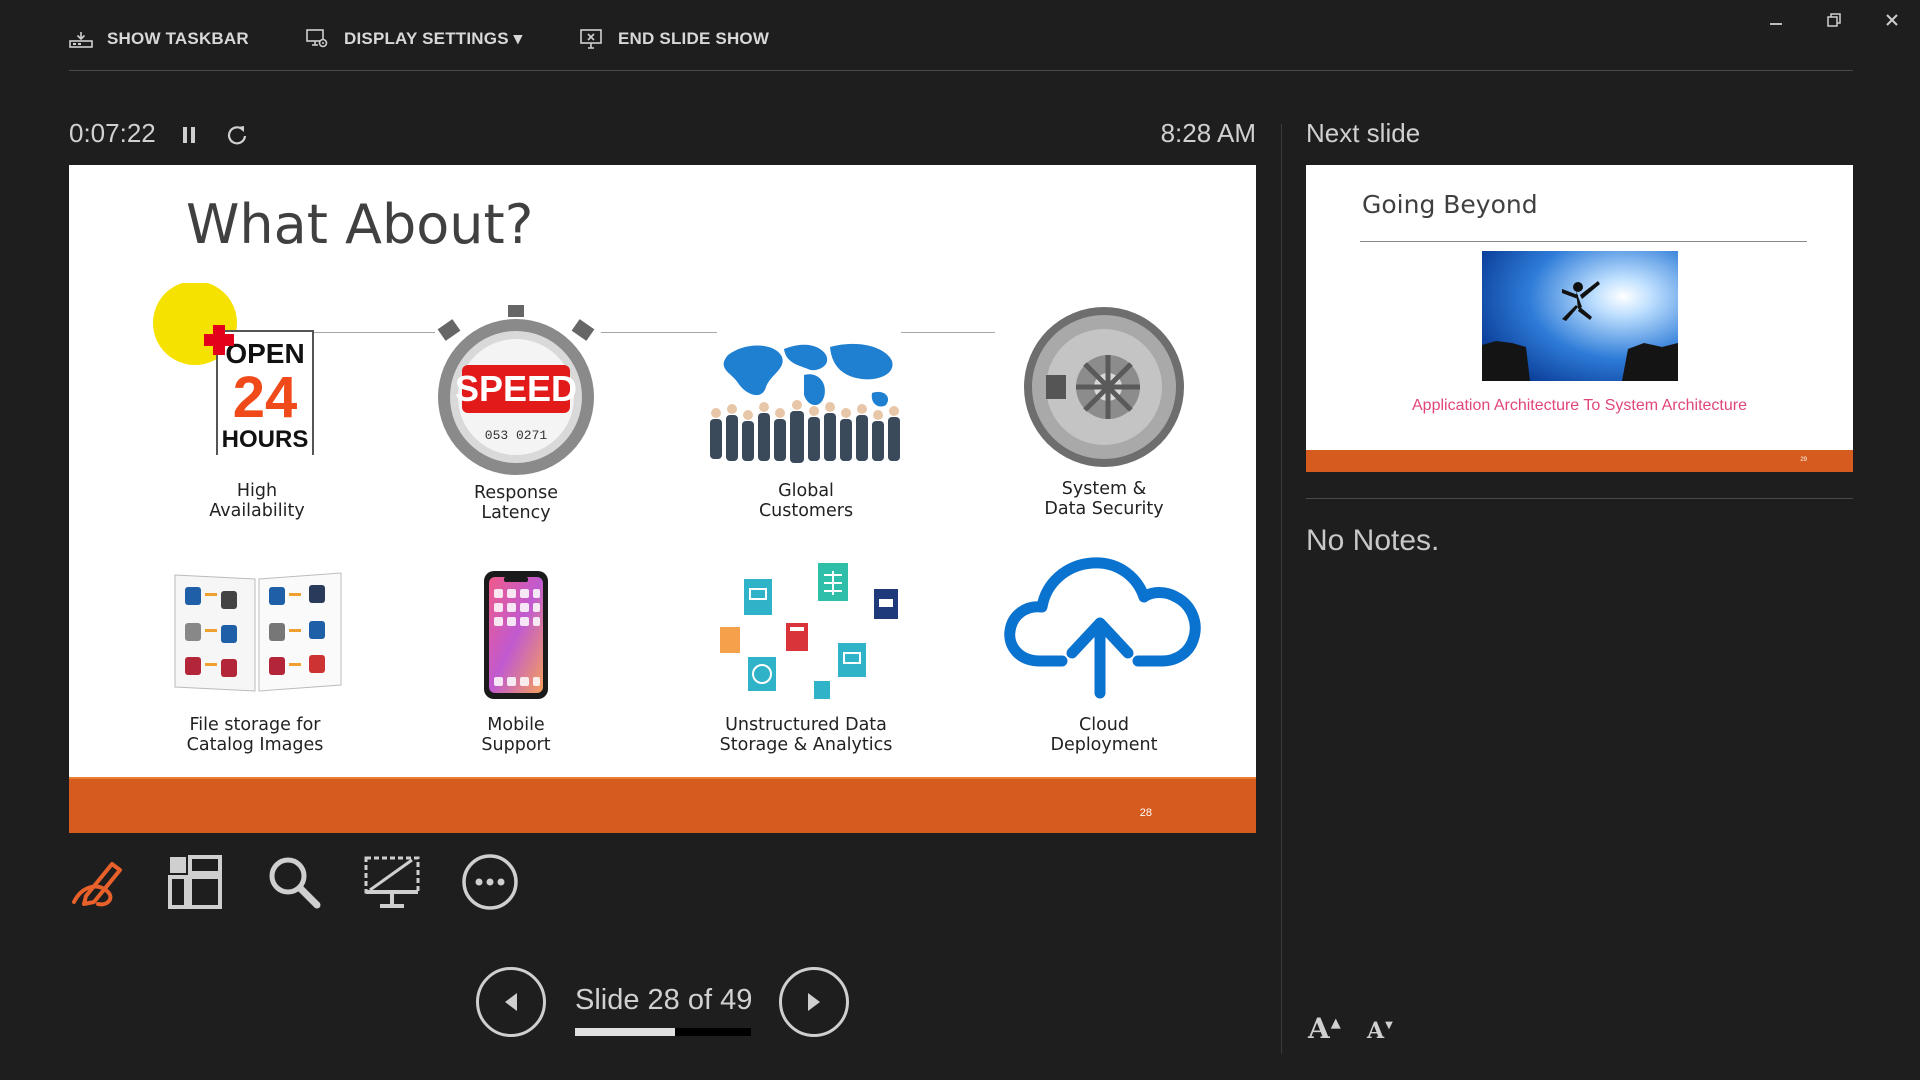 The width and height of the screenshot is (1920, 1080). Describe the element at coordinates (265, 397) in the screenshot. I see `svg-text: 24` at that location.